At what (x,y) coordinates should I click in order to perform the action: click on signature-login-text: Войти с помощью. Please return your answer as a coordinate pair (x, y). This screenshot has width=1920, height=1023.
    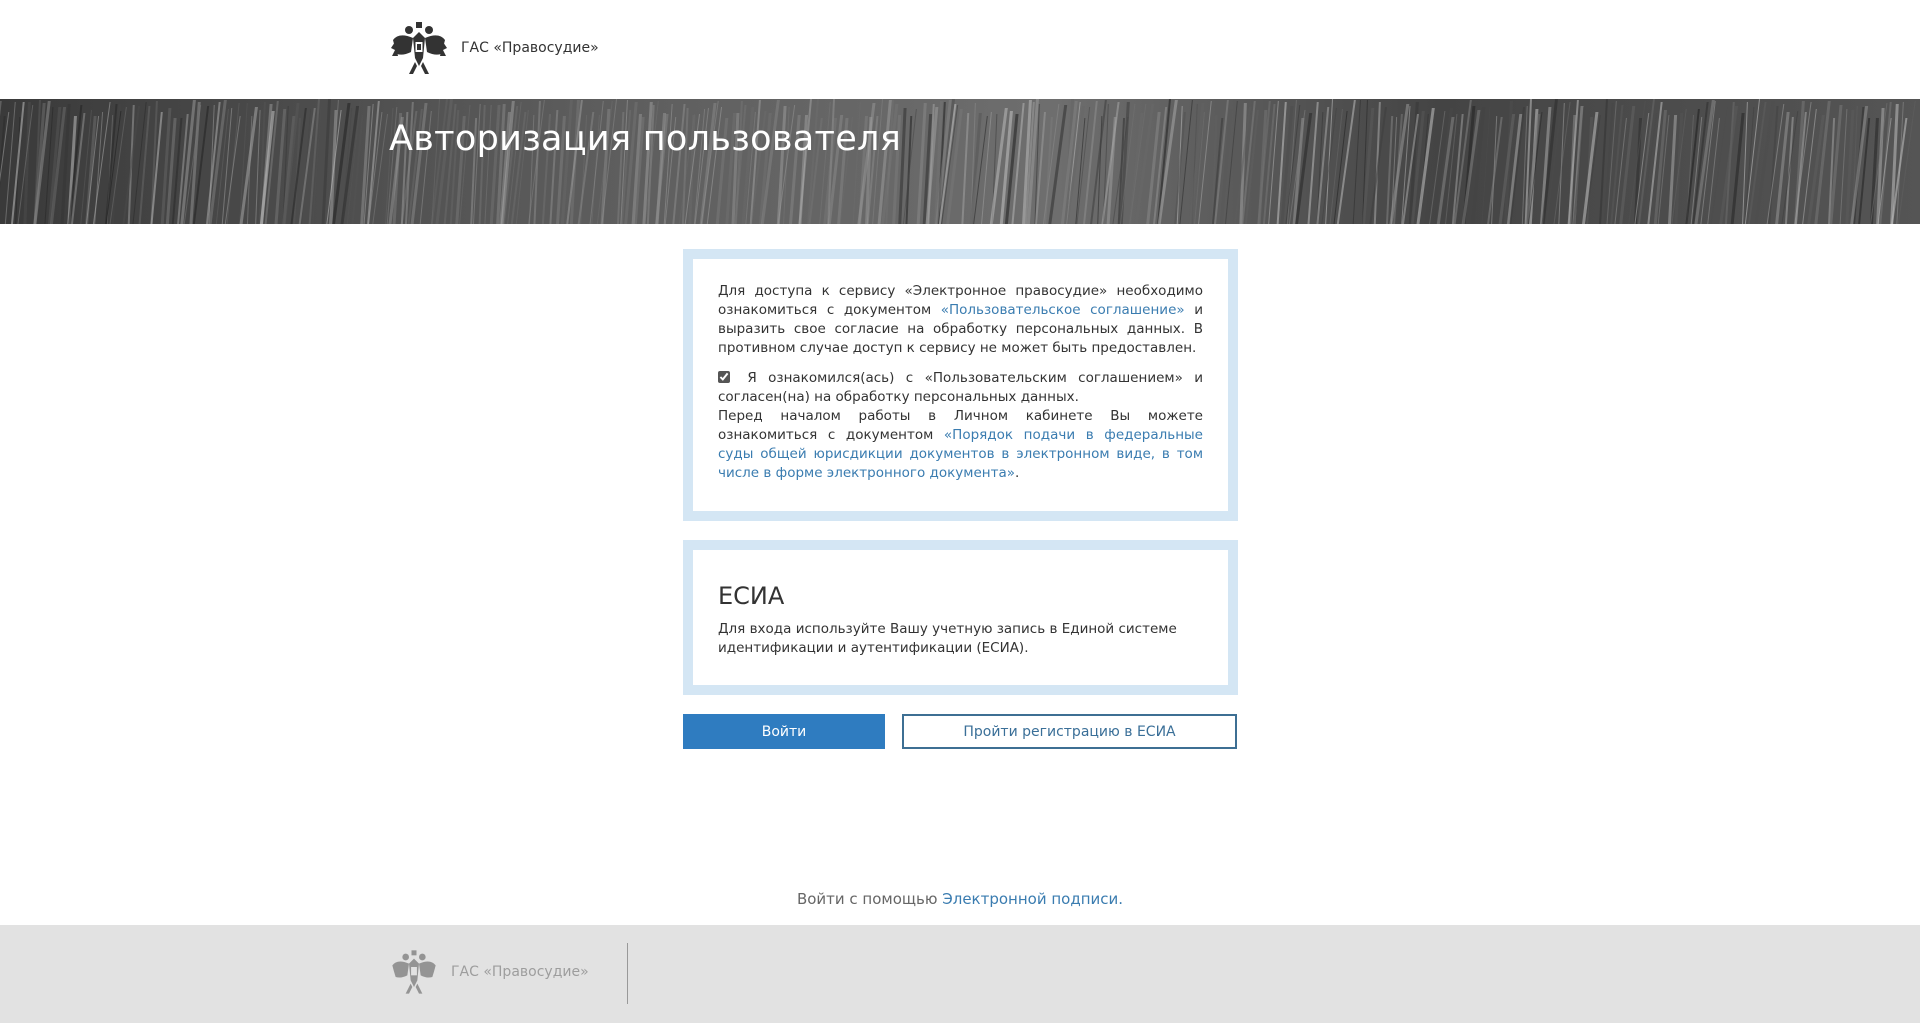
    Looking at the image, I should click on (869, 899).